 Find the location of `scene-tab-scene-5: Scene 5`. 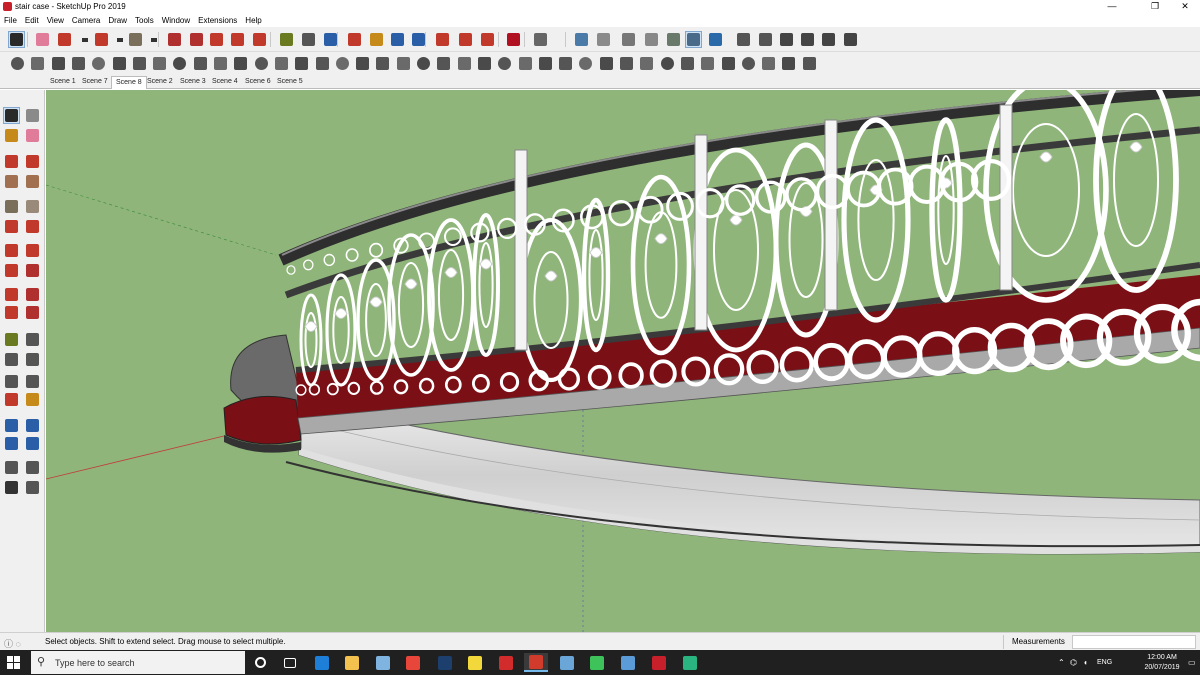

scene-tab-scene-5: Scene 5 is located at coordinates (290, 82).